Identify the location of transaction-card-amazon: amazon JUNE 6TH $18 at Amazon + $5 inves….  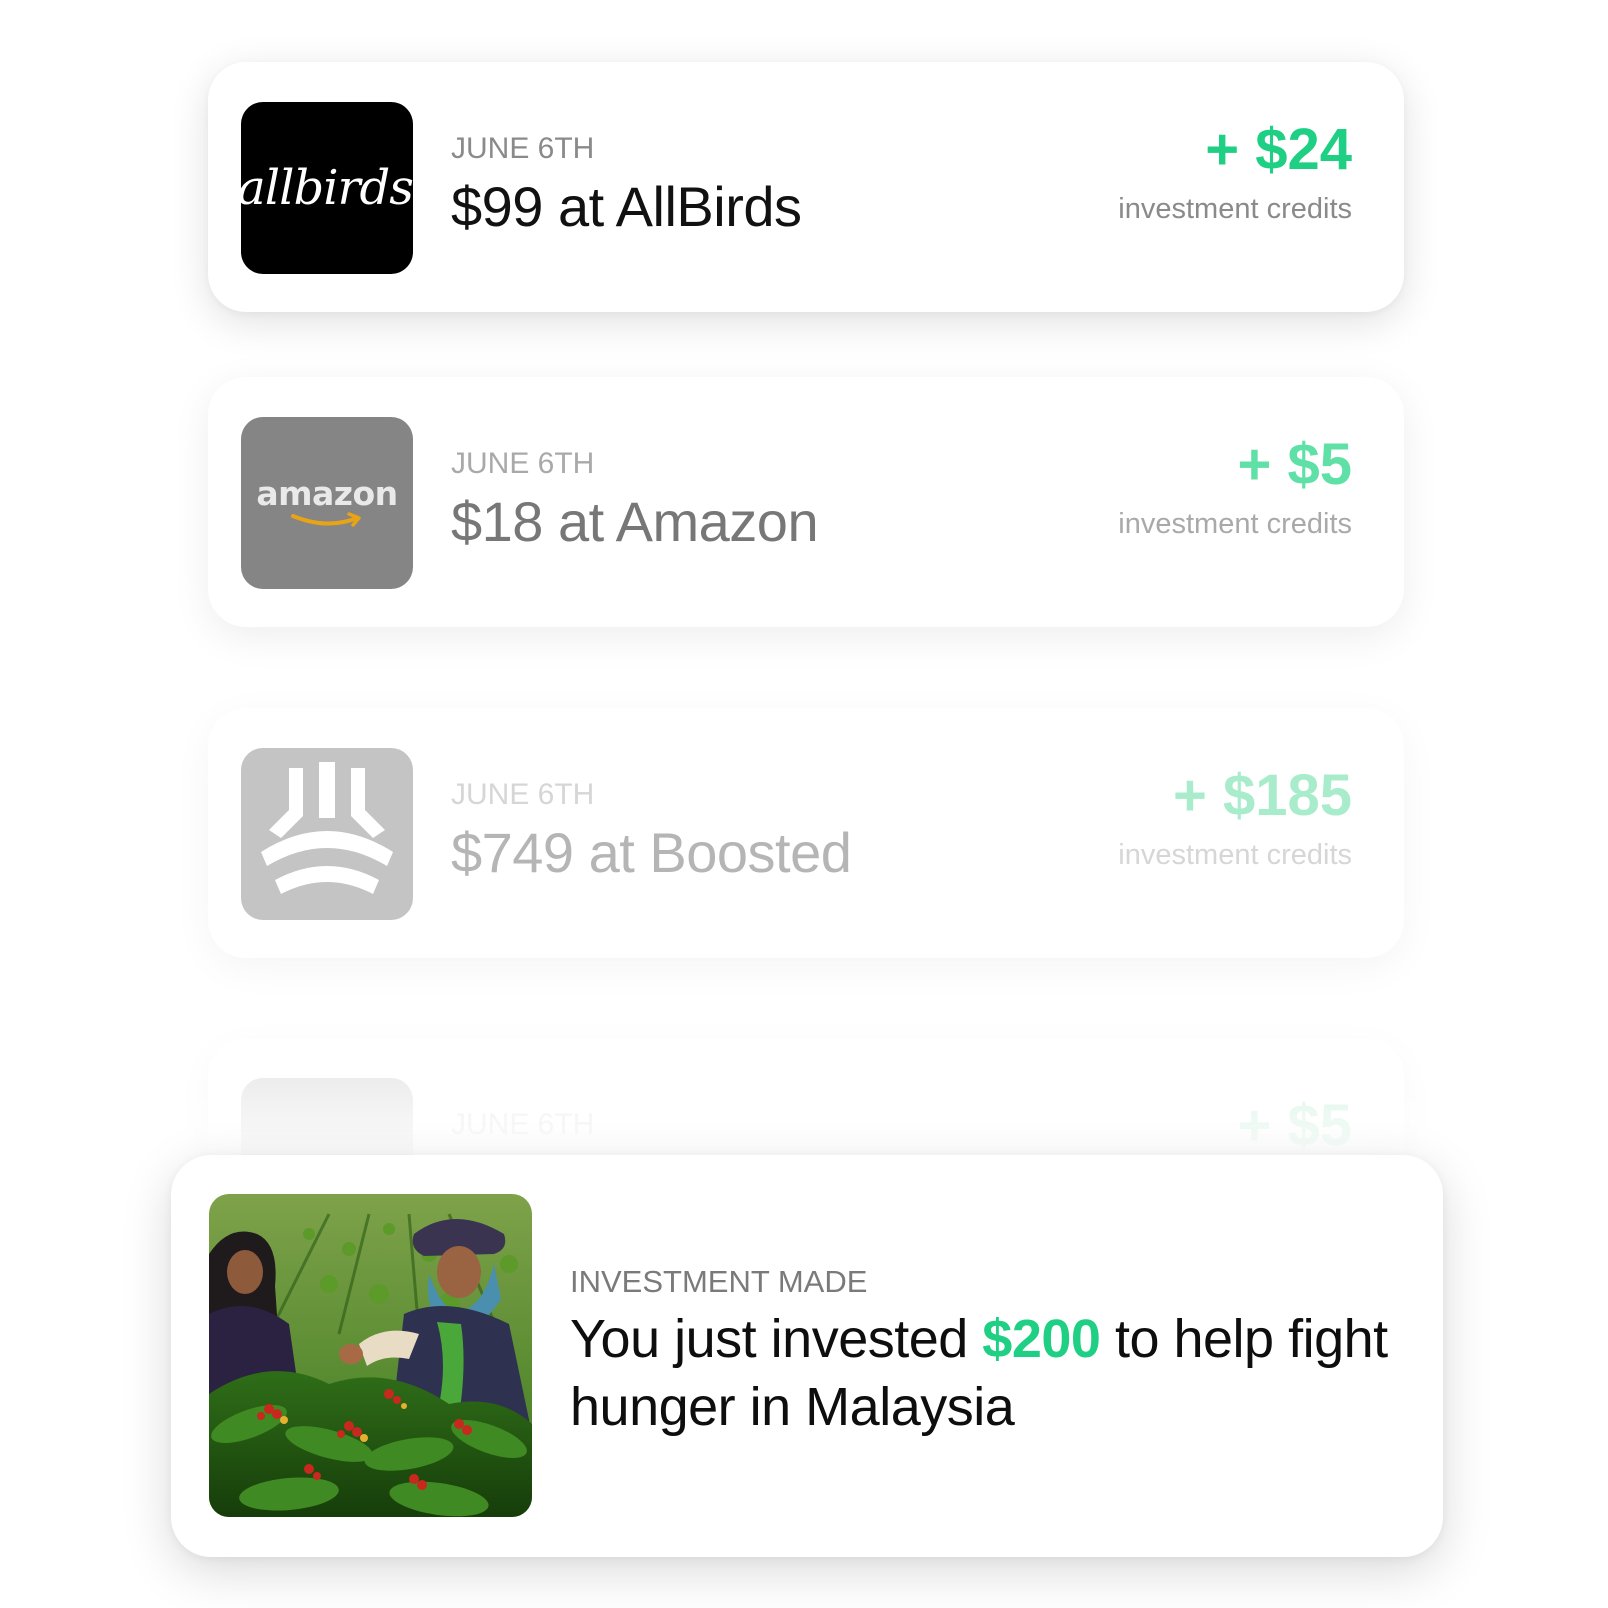
(806, 502).